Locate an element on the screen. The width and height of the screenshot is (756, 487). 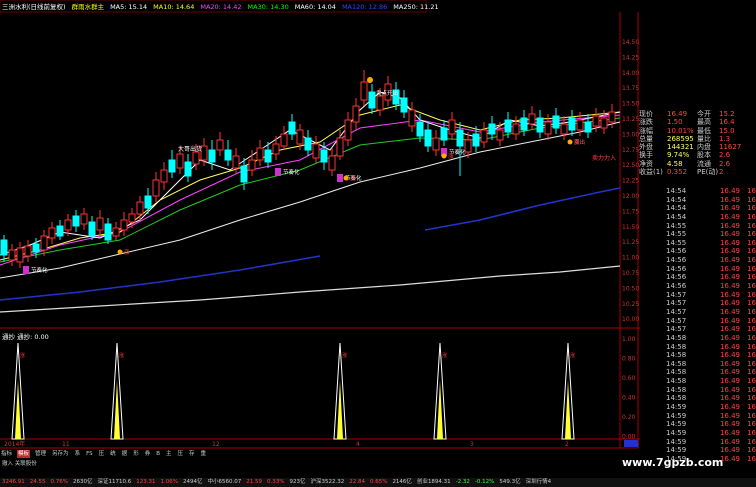
tab-15: 重 is located at coordinates (204, 454).